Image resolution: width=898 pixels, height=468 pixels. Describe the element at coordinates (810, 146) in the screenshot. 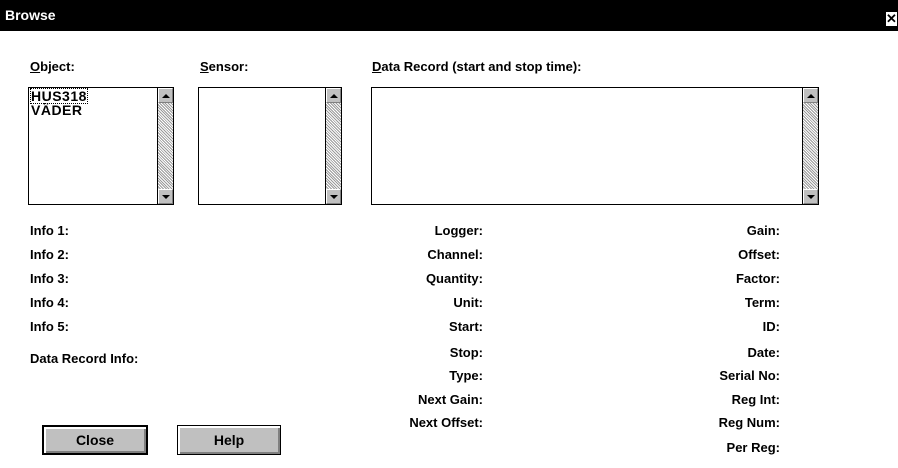

I see `data-record-scrollbar` at that location.